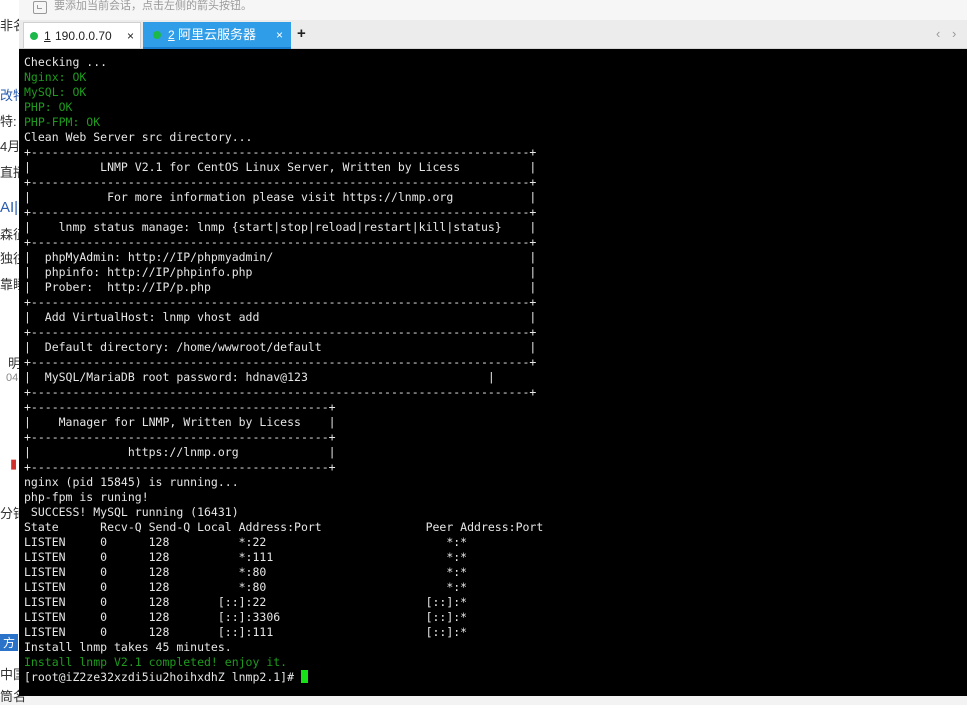  Describe the element at coordinates (304, 676) in the screenshot. I see `cursor-icon` at that location.